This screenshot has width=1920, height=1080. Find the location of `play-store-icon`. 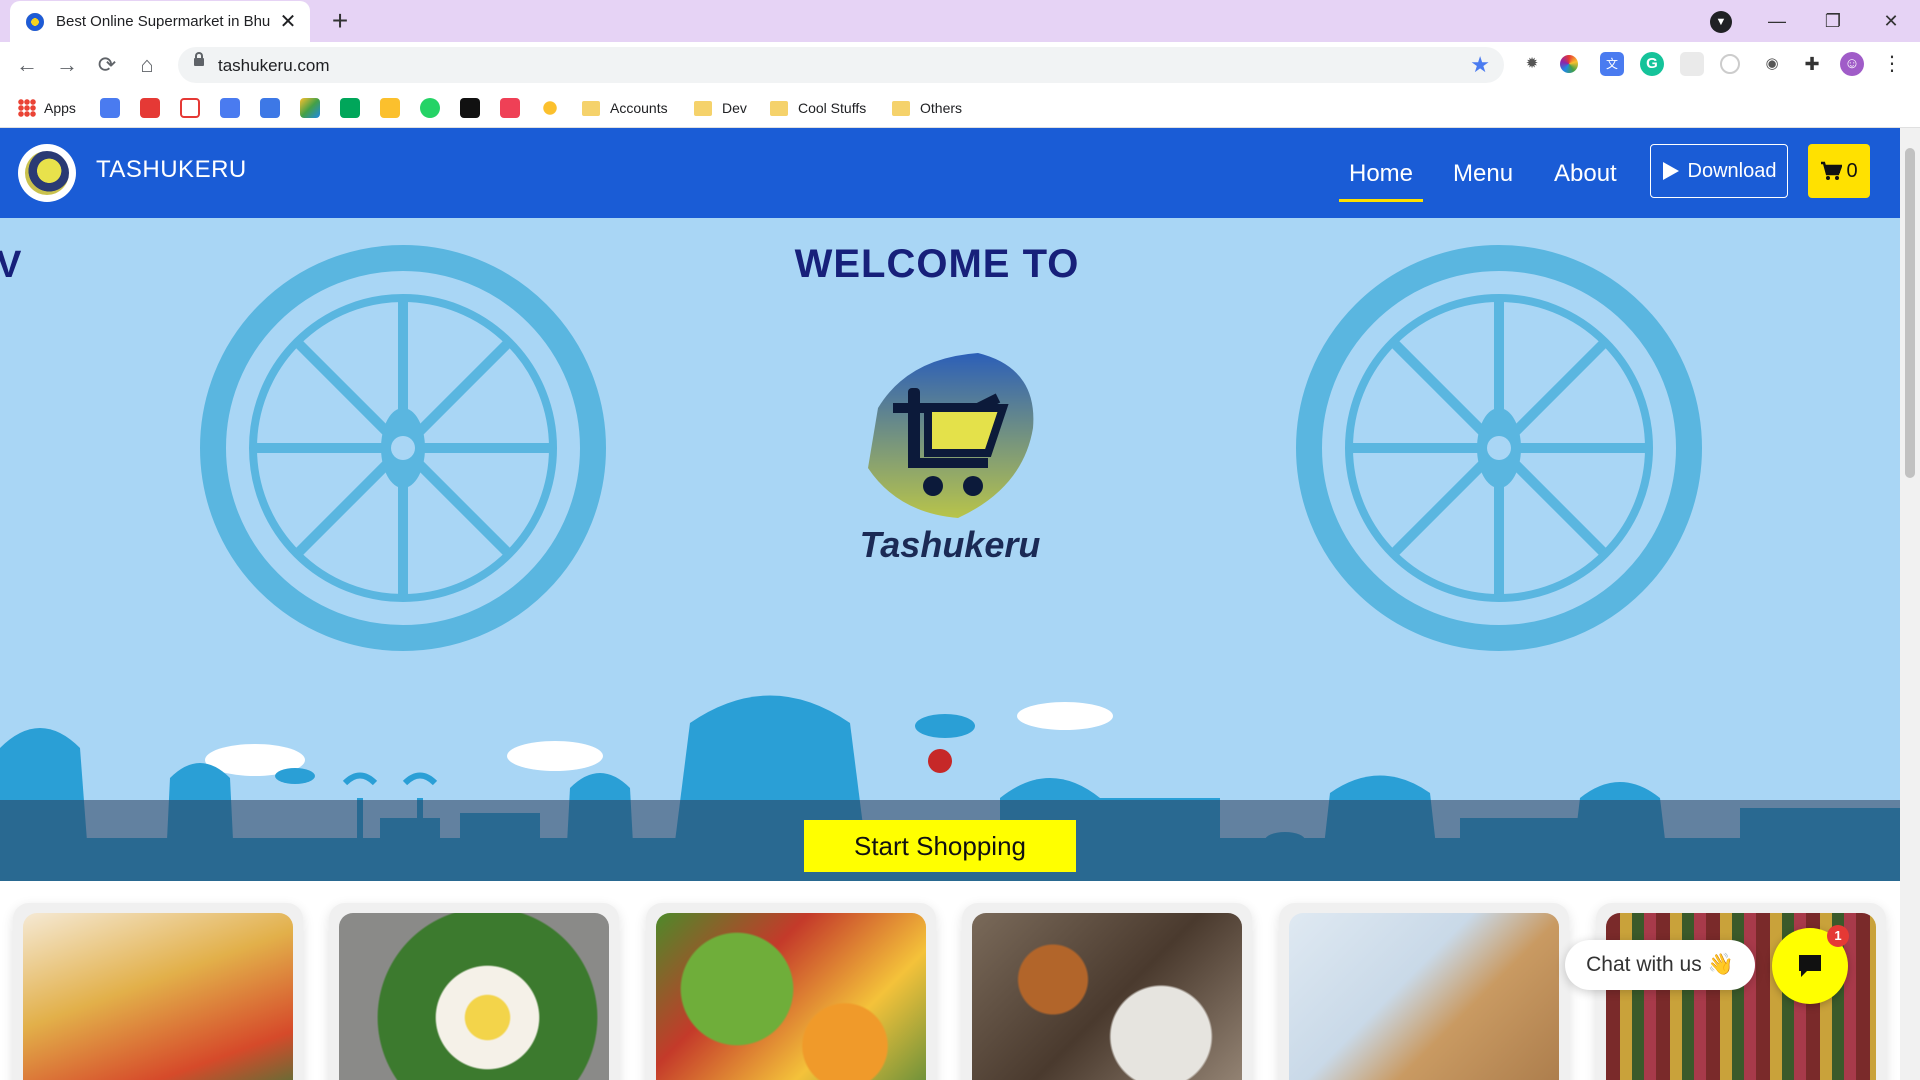

play-store-icon is located at coordinates (1670, 171).